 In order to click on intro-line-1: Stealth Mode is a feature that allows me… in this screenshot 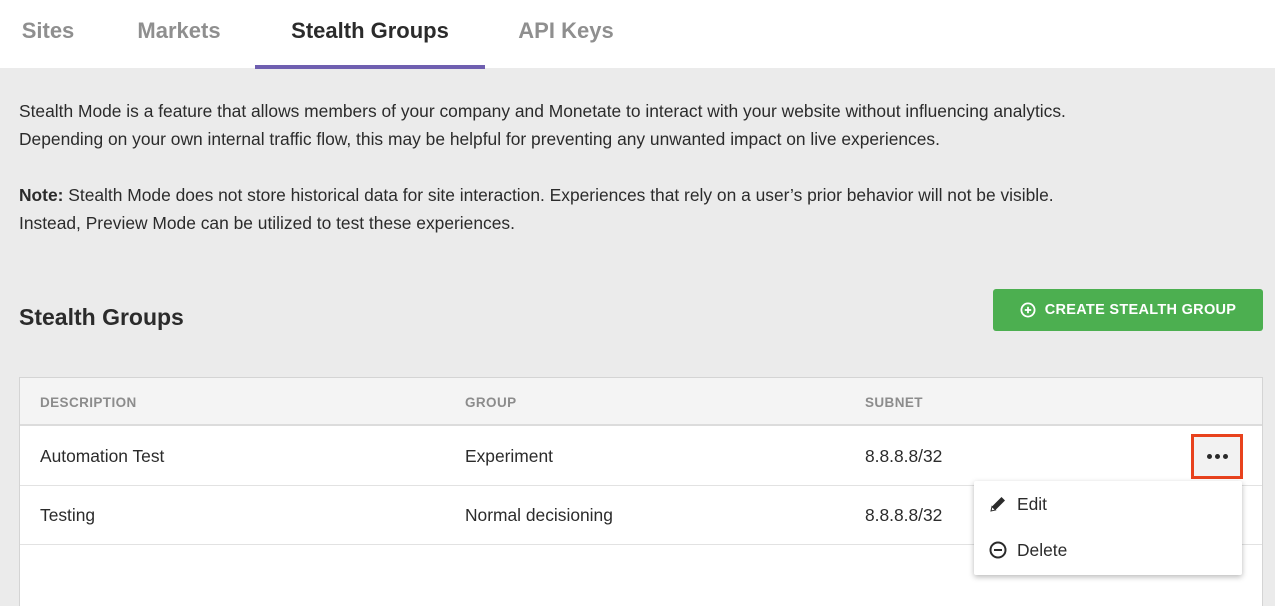, I will do `click(542, 111)`.